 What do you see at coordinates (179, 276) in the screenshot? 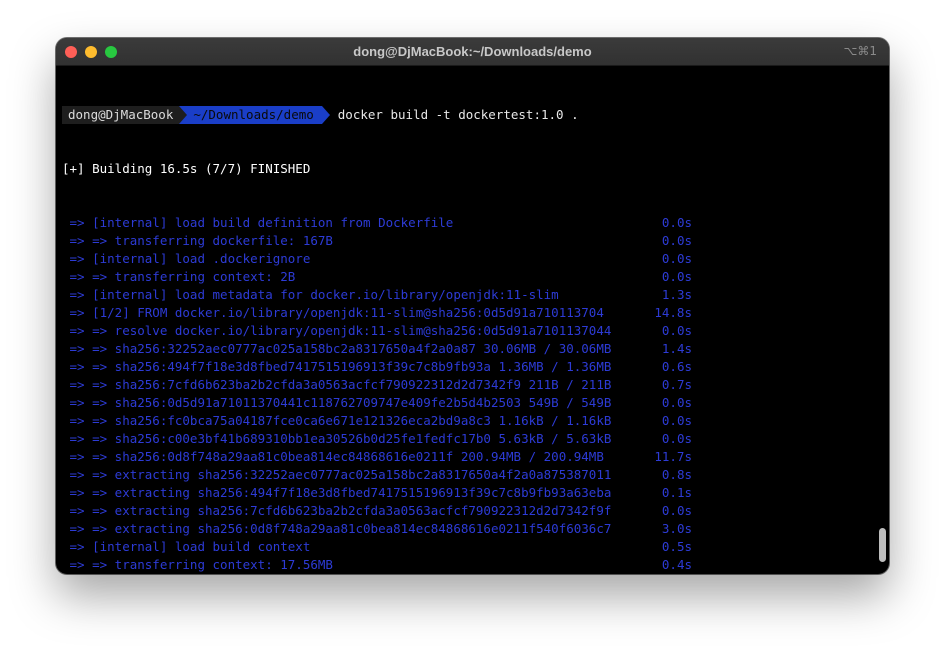
I see `step-text: => => transferring context: 2B` at bounding box center [179, 276].